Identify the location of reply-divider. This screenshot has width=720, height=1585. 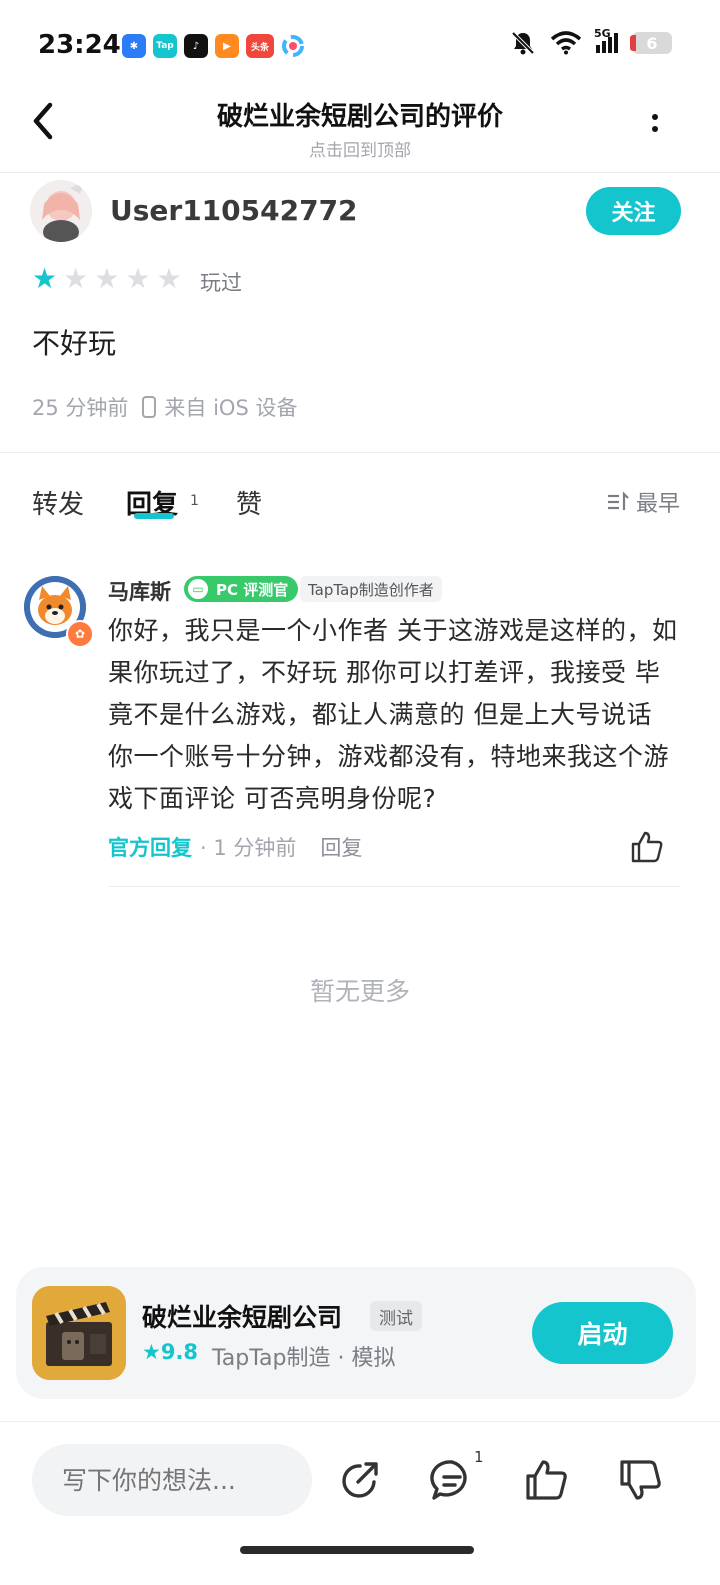
(394, 886).